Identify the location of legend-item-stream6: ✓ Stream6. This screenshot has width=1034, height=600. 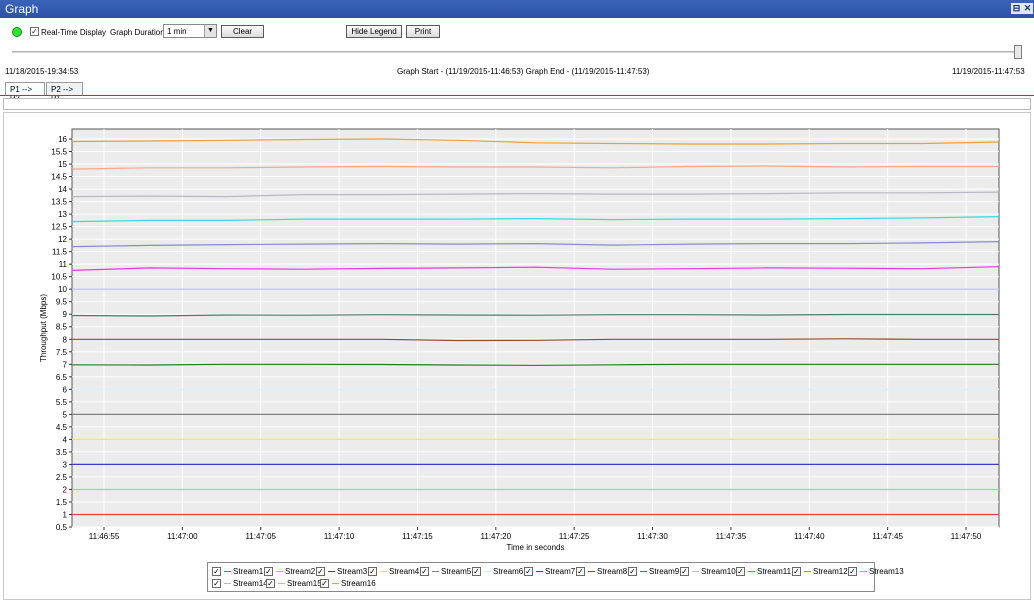
(498, 572).